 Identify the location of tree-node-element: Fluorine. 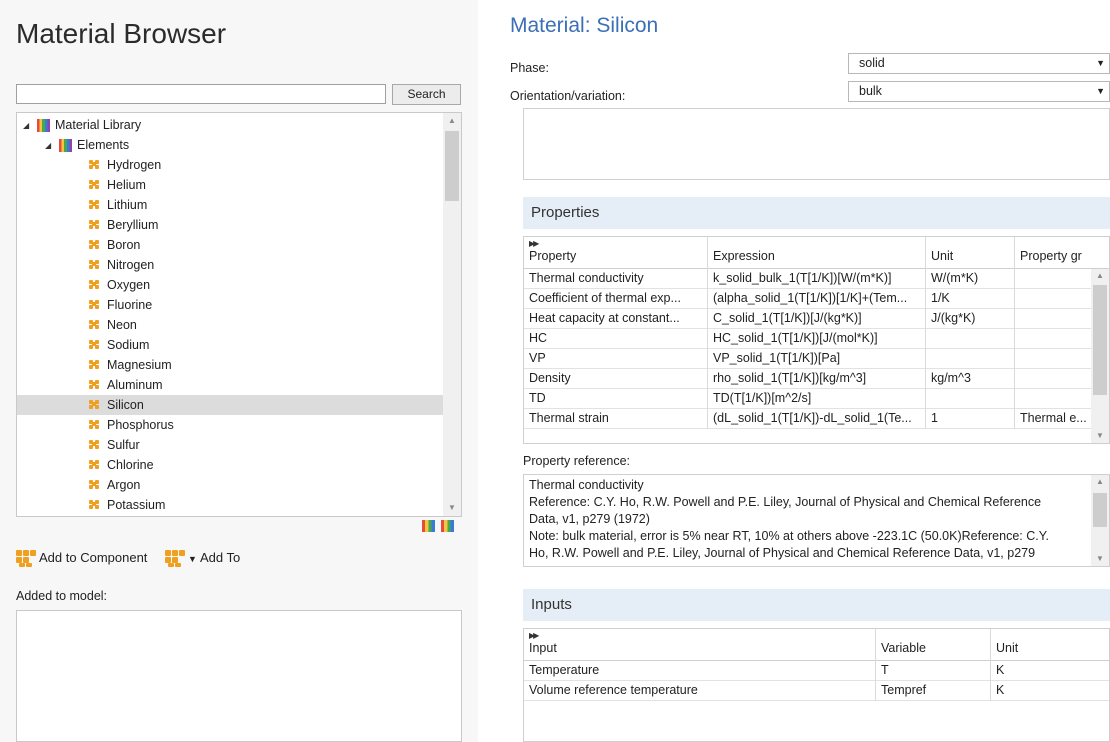
(231, 305).